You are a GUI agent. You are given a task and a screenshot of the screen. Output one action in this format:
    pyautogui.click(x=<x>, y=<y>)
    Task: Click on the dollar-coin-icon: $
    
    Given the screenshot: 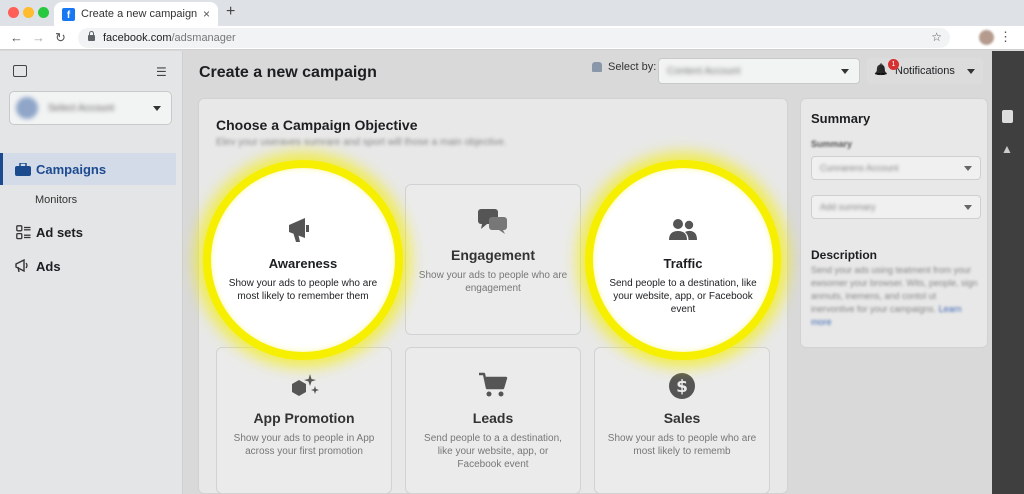 What is the action you would take?
    pyautogui.click(x=682, y=385)
    